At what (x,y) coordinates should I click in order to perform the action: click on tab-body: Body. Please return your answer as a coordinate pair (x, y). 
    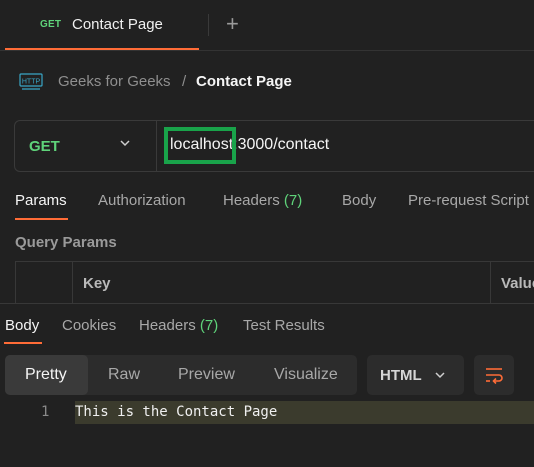
    Looking at the image, I should click on (359, 200).